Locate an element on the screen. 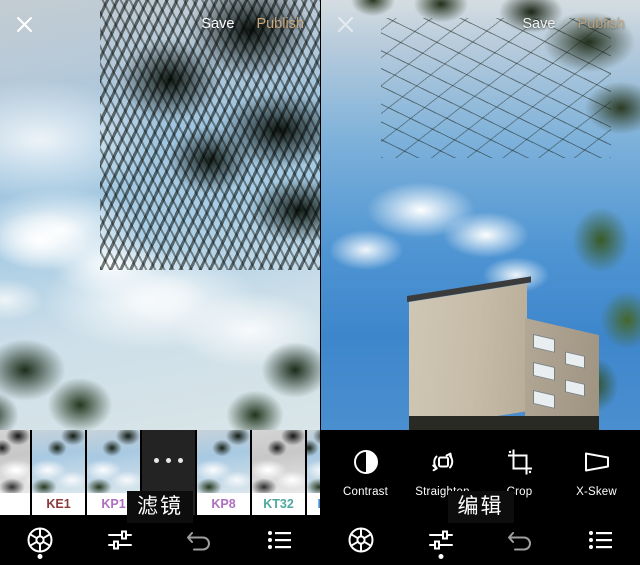  x-skew-tool-button: X-Skew is located at coordinates (597, 472).